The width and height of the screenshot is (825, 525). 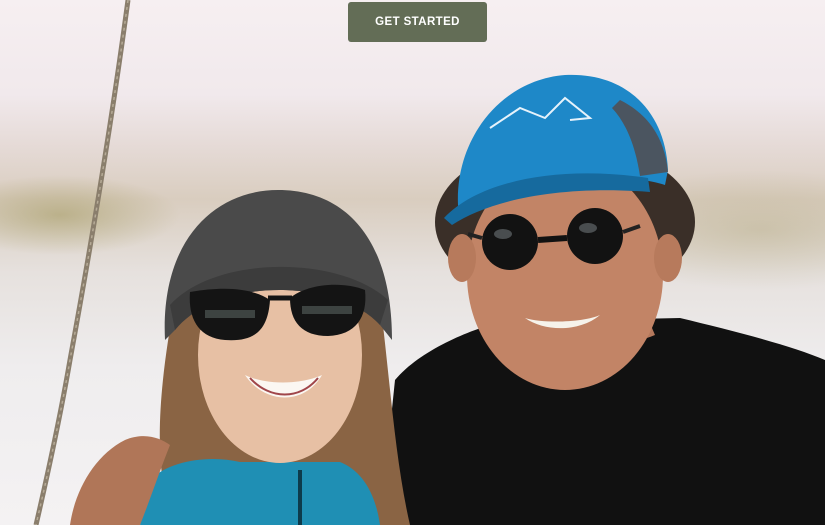 I want to click on woman-jacket, so click(x=260, y=492).